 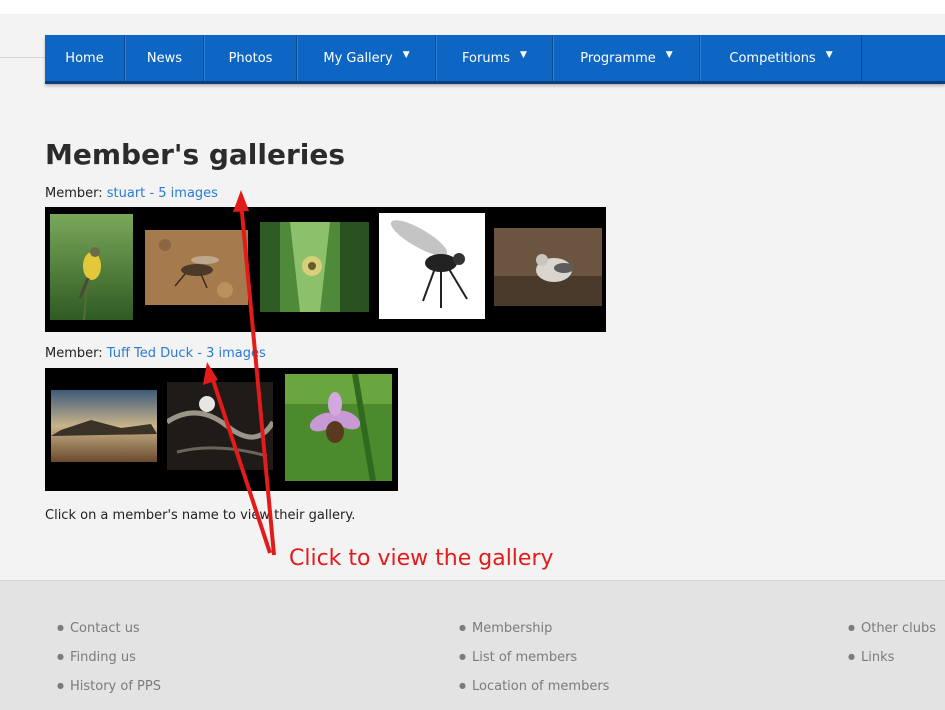 I want to click on footer-column-1: ● Contact us ● Finding us ● History of PPS, so click(x=109, y=664).